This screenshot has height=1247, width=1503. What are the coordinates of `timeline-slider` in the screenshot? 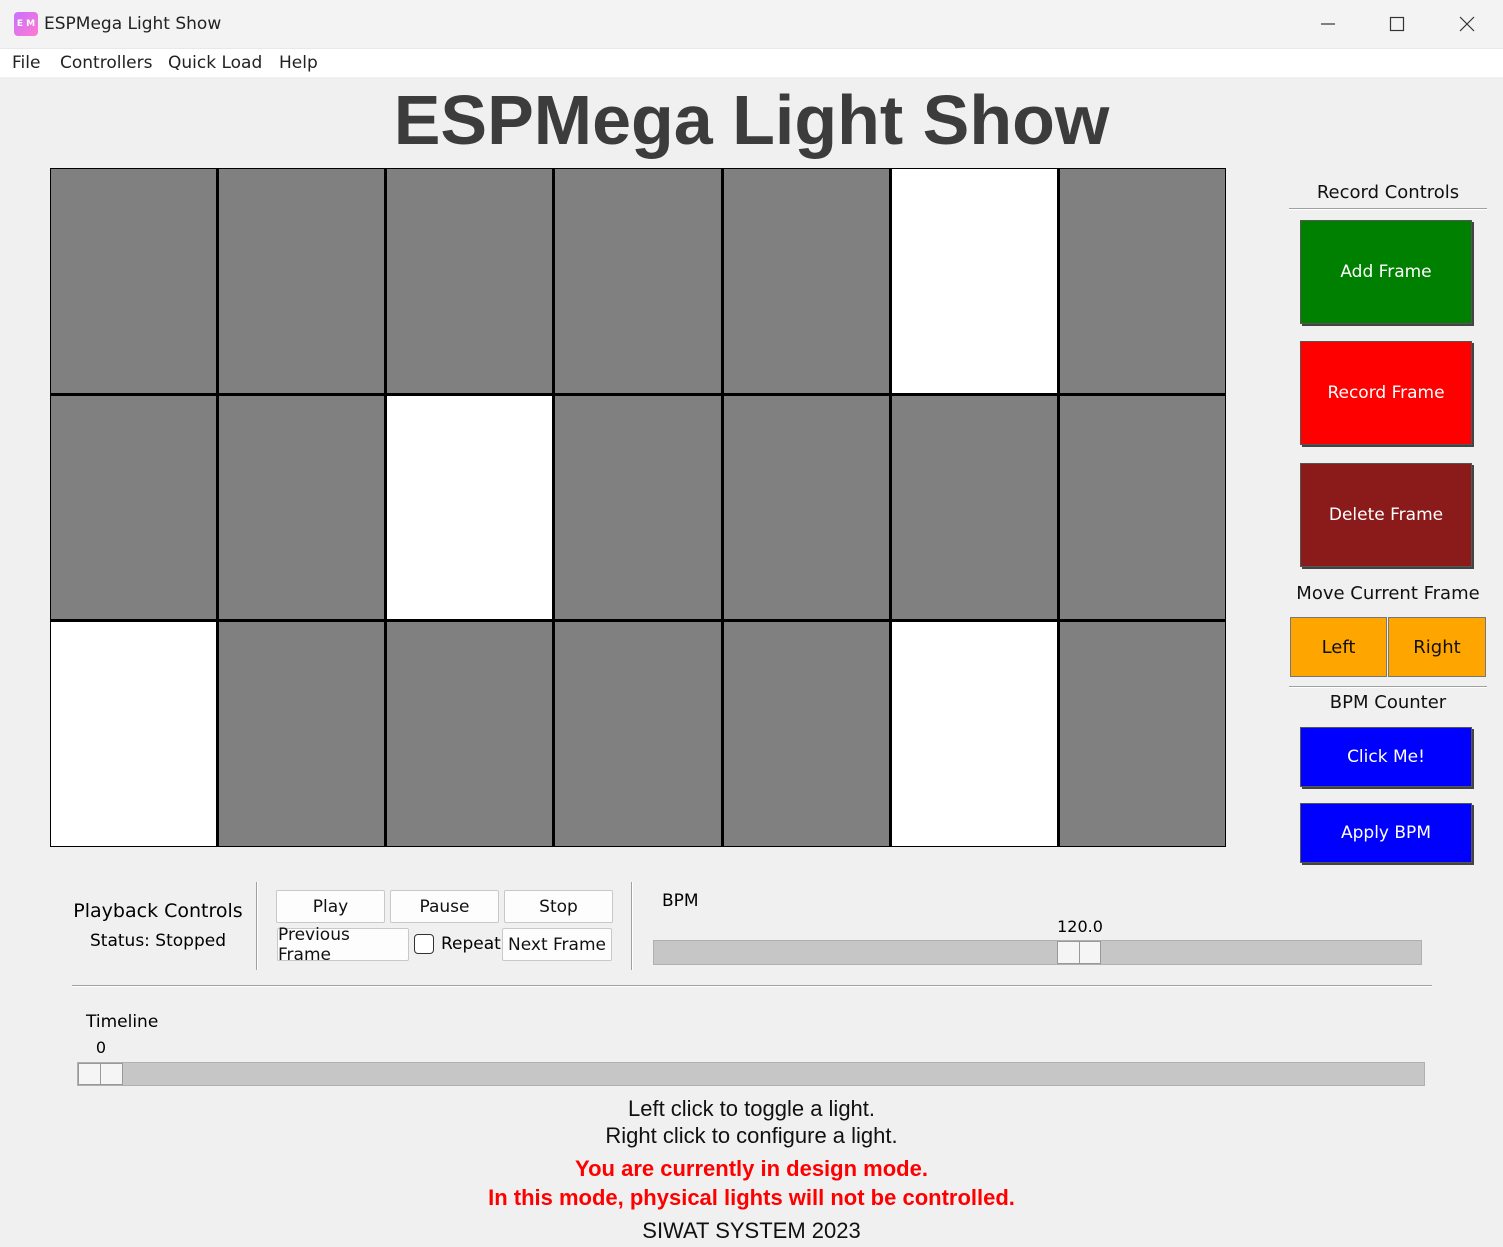 It's located at (751, 1074).